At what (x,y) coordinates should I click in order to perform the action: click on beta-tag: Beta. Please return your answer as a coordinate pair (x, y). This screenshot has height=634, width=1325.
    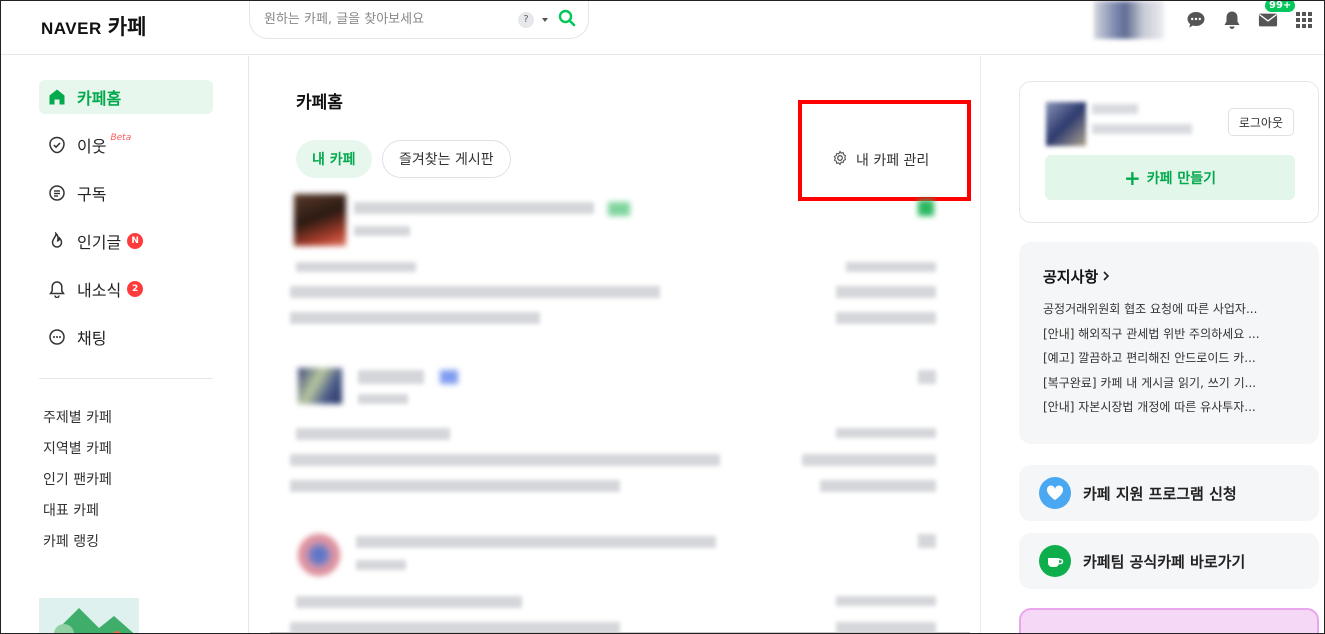
    Looking at the image, I should click on (121, 138).